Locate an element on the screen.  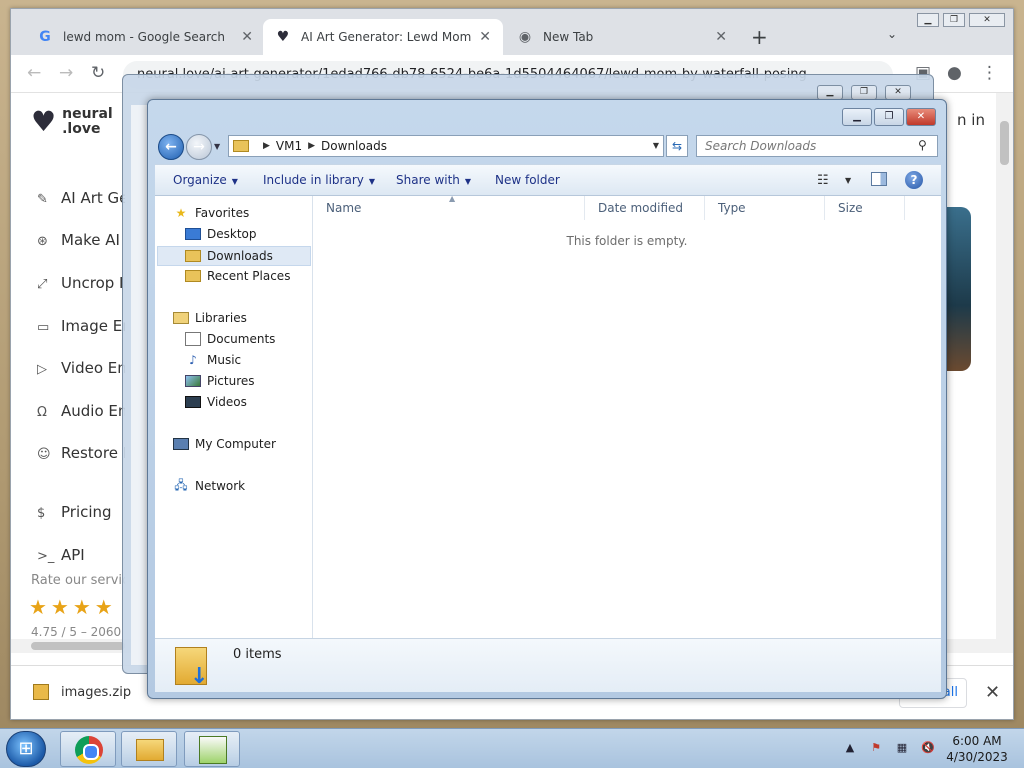
organize-button: Organize ▼ is located at coordinates (205, 180).